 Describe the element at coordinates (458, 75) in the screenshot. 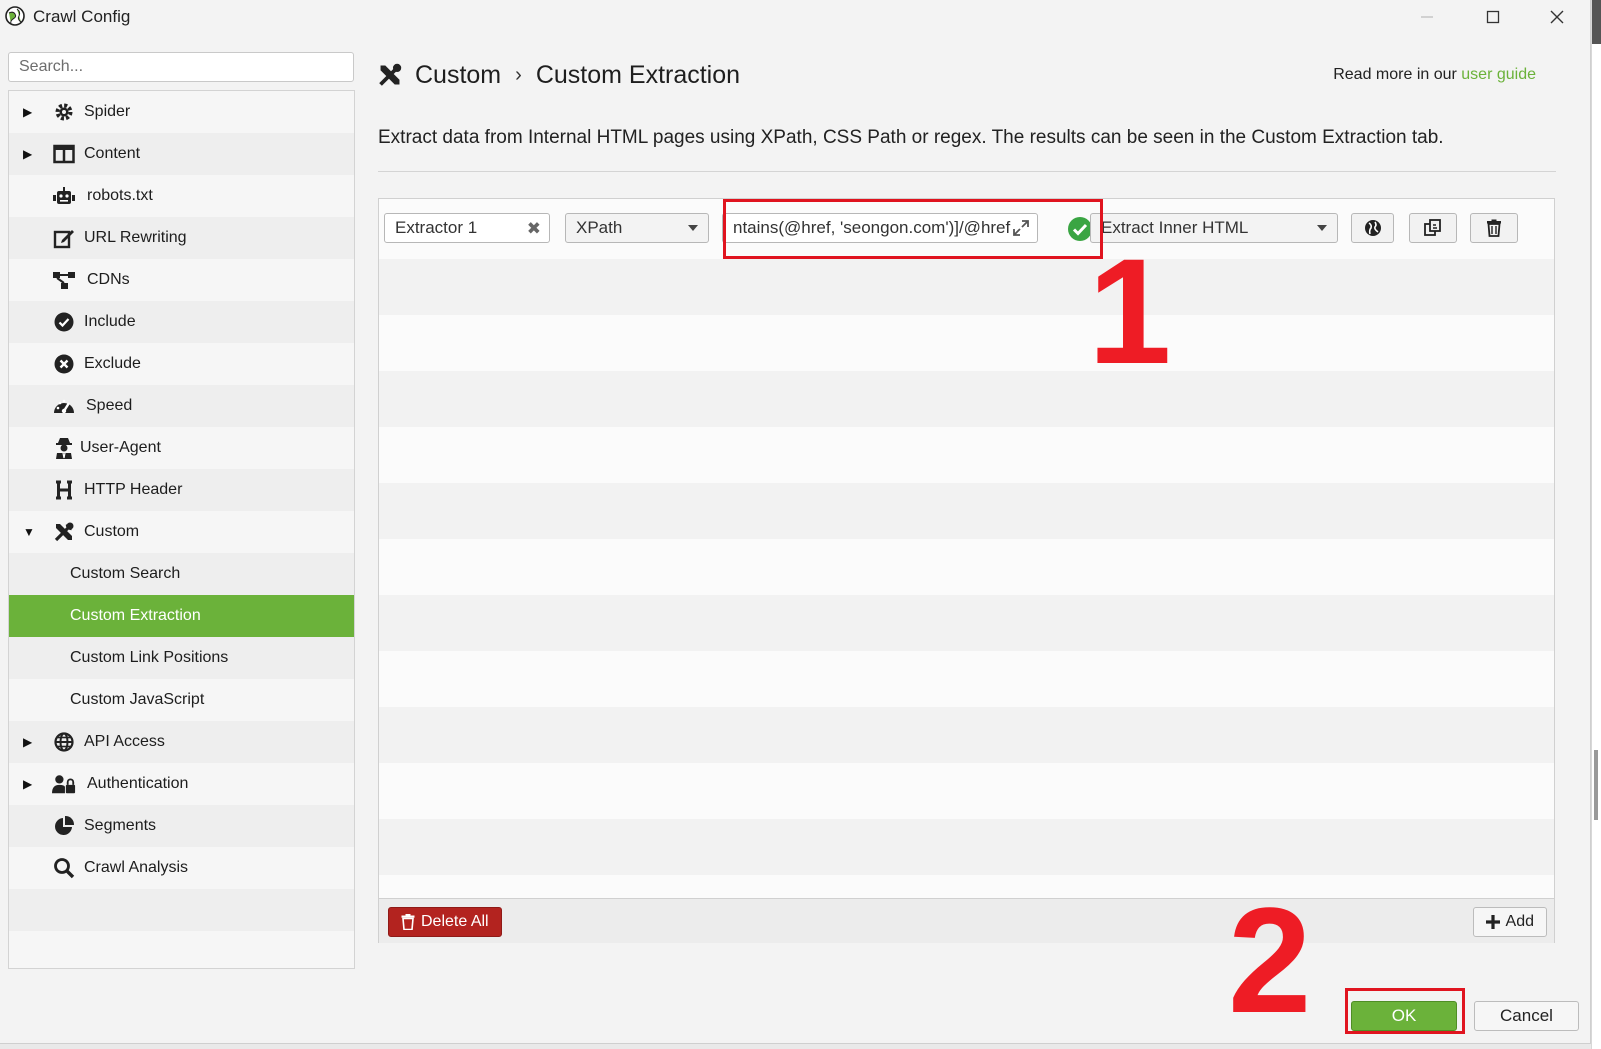

I see `breadcrumb-parent: Custom` at that location.